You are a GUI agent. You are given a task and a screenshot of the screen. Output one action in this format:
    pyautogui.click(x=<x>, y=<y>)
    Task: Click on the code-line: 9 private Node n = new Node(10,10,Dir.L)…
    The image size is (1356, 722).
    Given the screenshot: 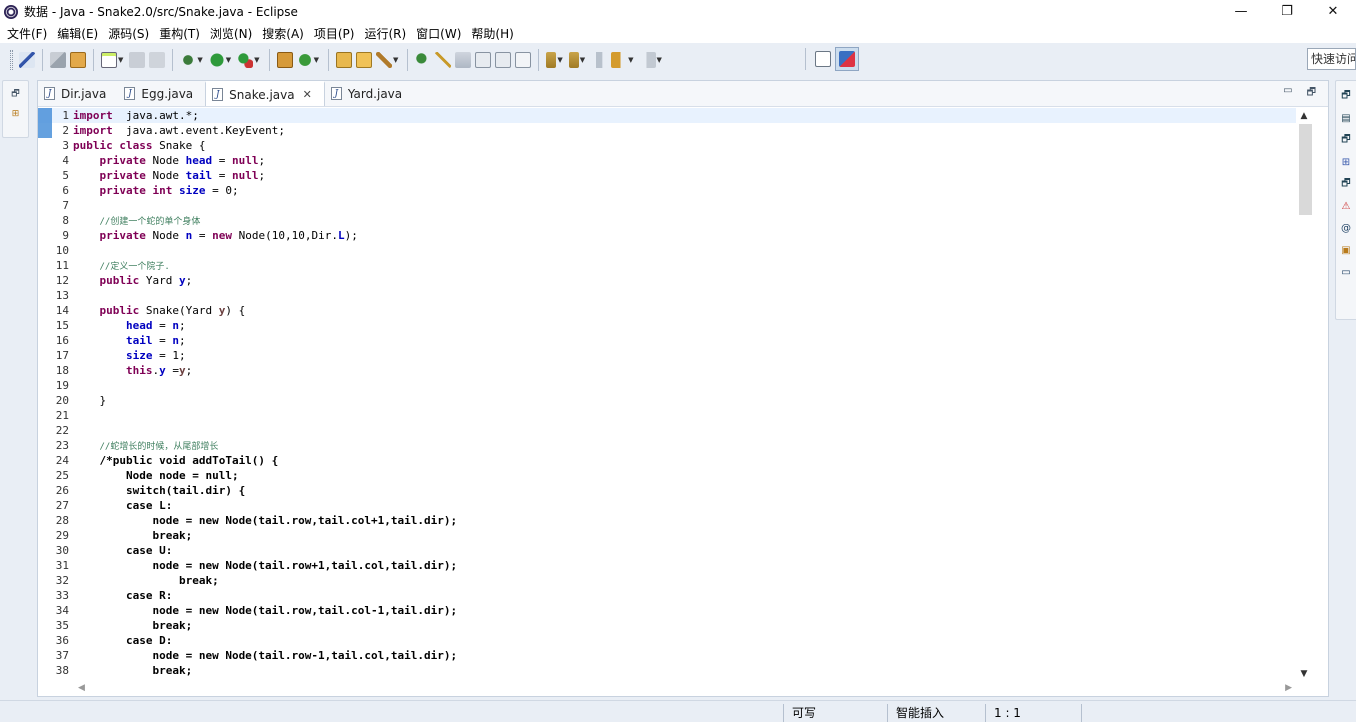 What is the action you would take?
    pyautogui.click(x=667, y=235)
    